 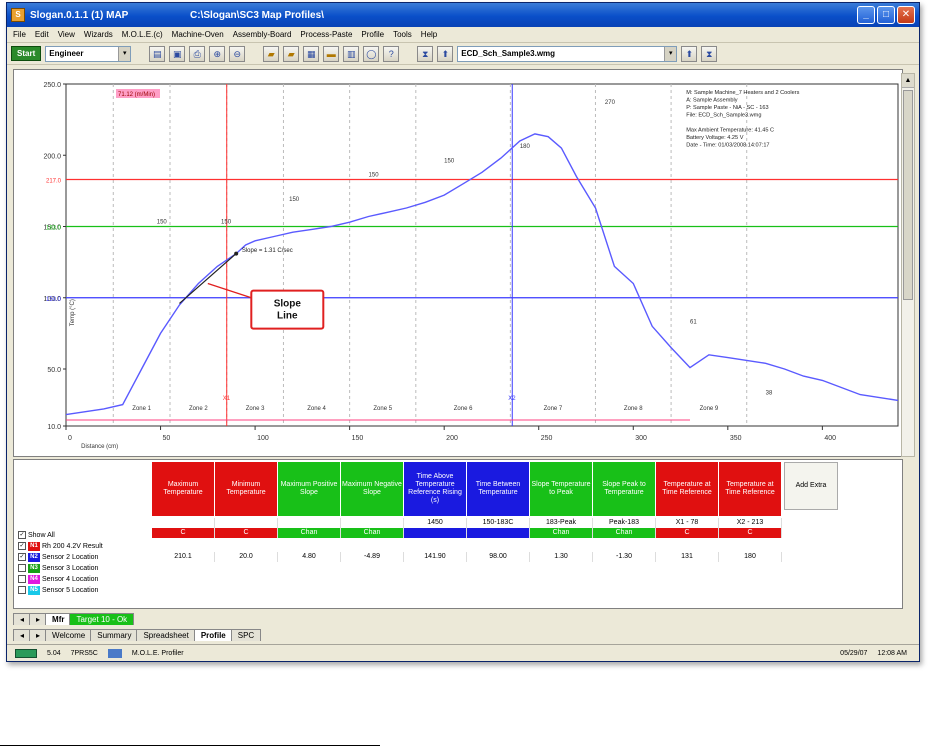 I want to click on callout-label: Slope, so click(x=288, y=304).